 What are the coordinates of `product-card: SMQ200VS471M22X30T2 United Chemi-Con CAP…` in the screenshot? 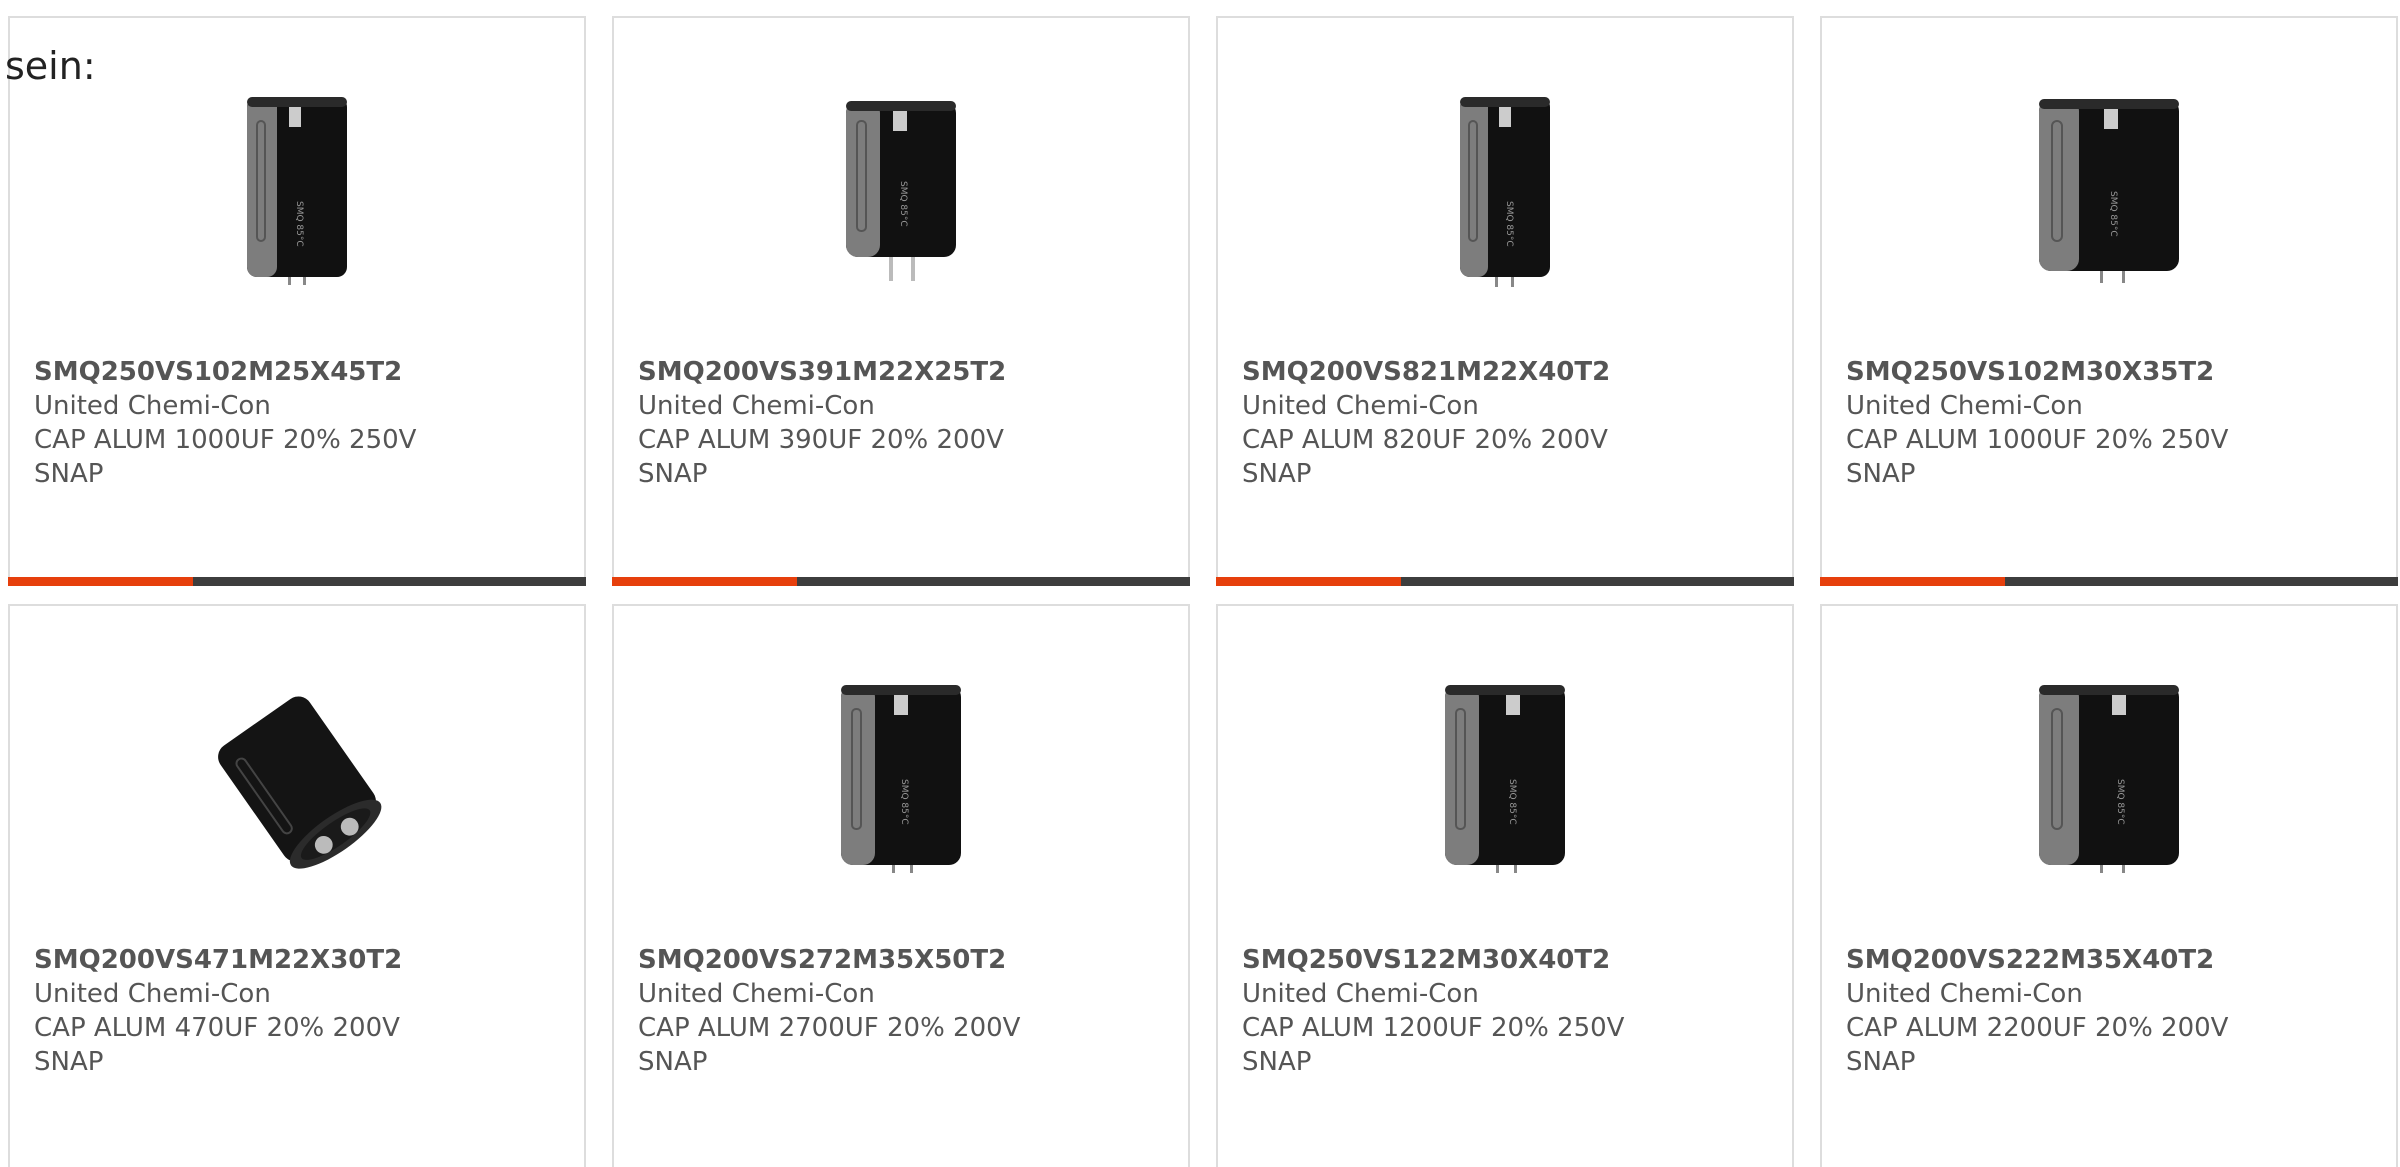 It's located at (297, 885).